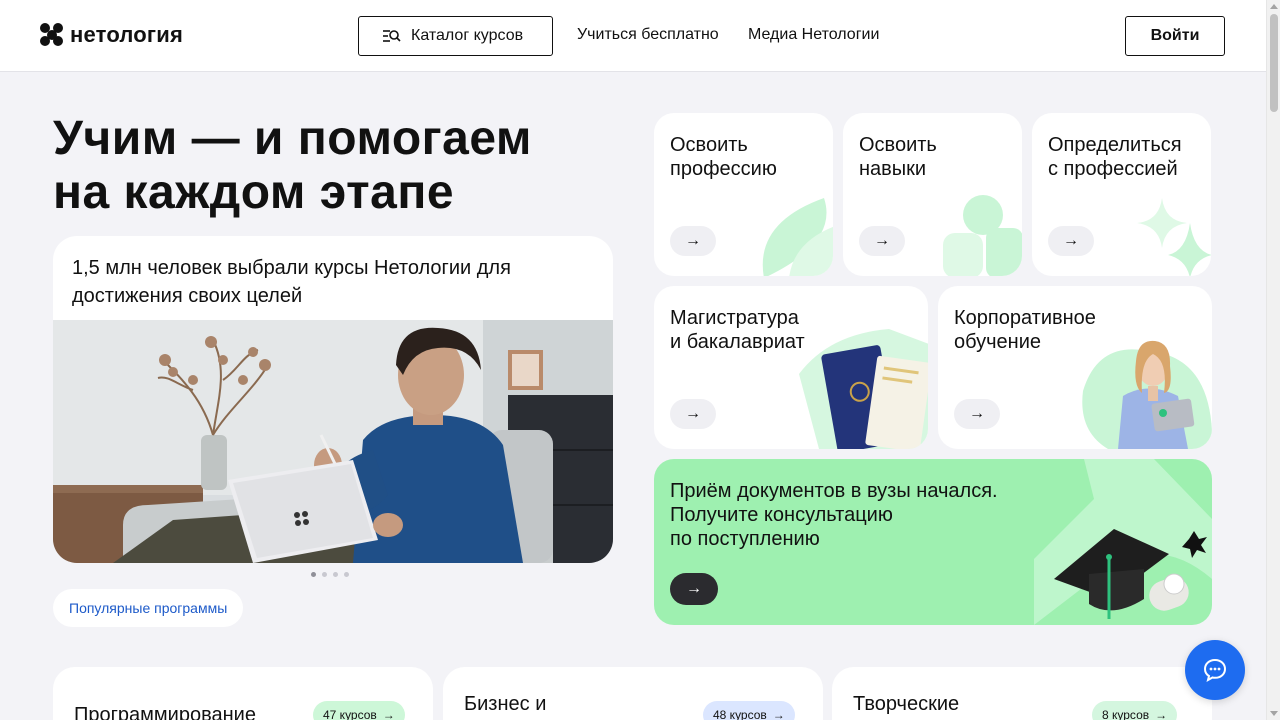 This screenshot has width=1280, height=720. Describe the element at coordinates (1123, 542) in the screenshot. I see `graduation-art-icon` at that location.